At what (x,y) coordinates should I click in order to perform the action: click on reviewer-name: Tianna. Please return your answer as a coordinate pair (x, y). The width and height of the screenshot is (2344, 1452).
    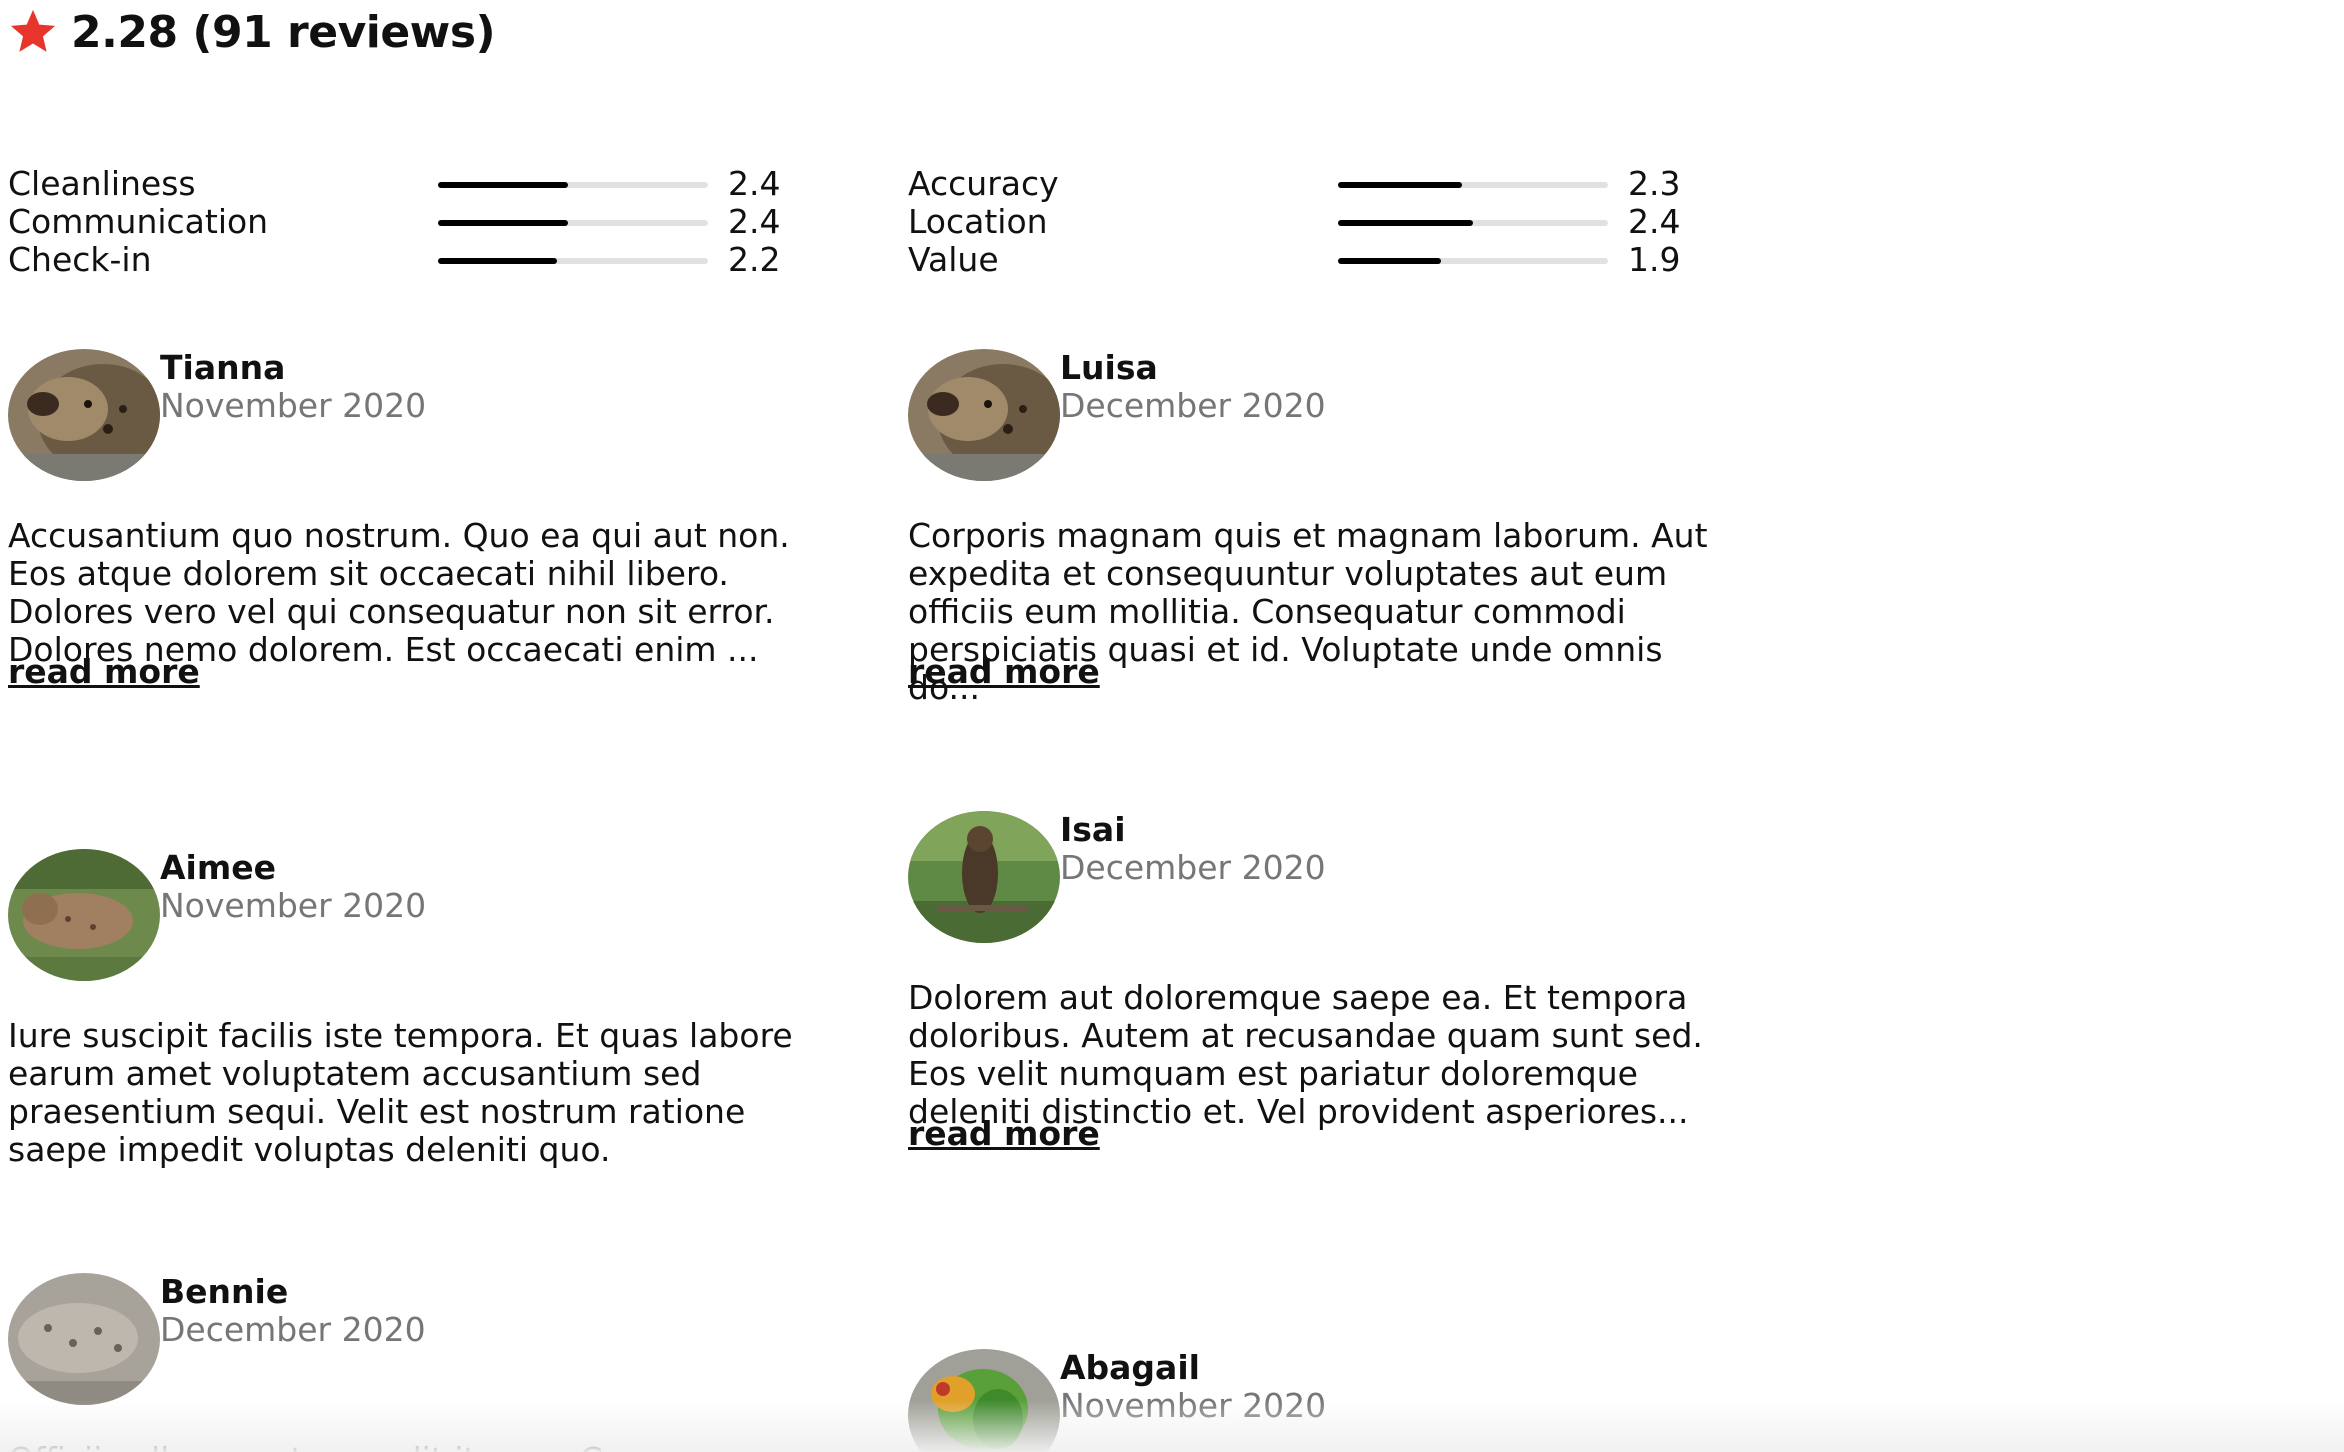
    Looking at the image, I should click on (223, 367).